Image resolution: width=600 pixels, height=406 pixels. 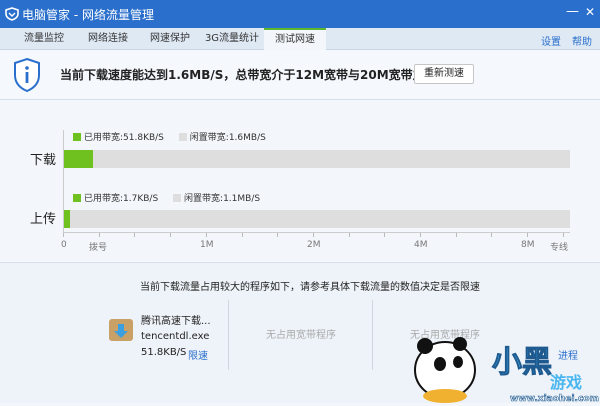 What do you see at coordinates (316, 232) in the screenshot?
I see `axis-line` at bounding box center [316, 232].